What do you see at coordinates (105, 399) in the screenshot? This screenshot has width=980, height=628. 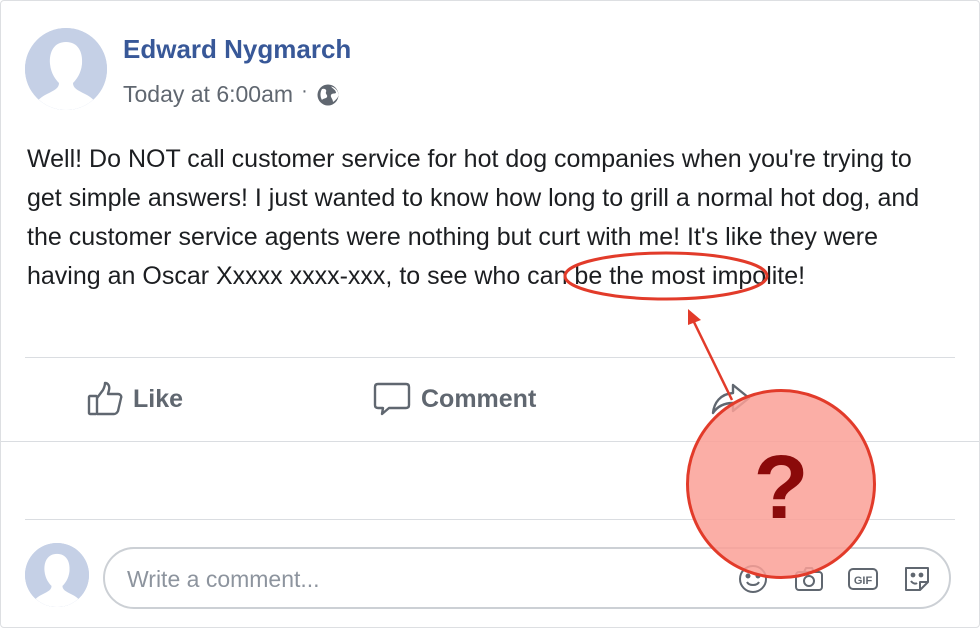 I see `thumbs-up-icon` at bounding box center [105, 399].